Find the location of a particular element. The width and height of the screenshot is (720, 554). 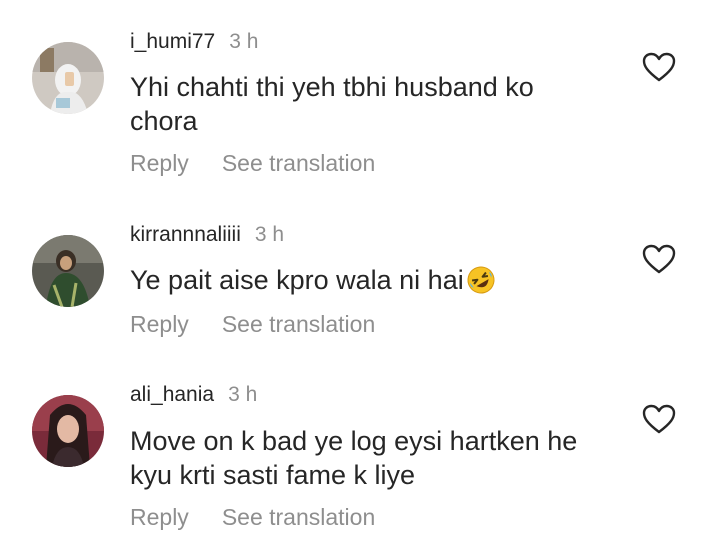

username: i_humi77 is located at coordinates (172, 42).